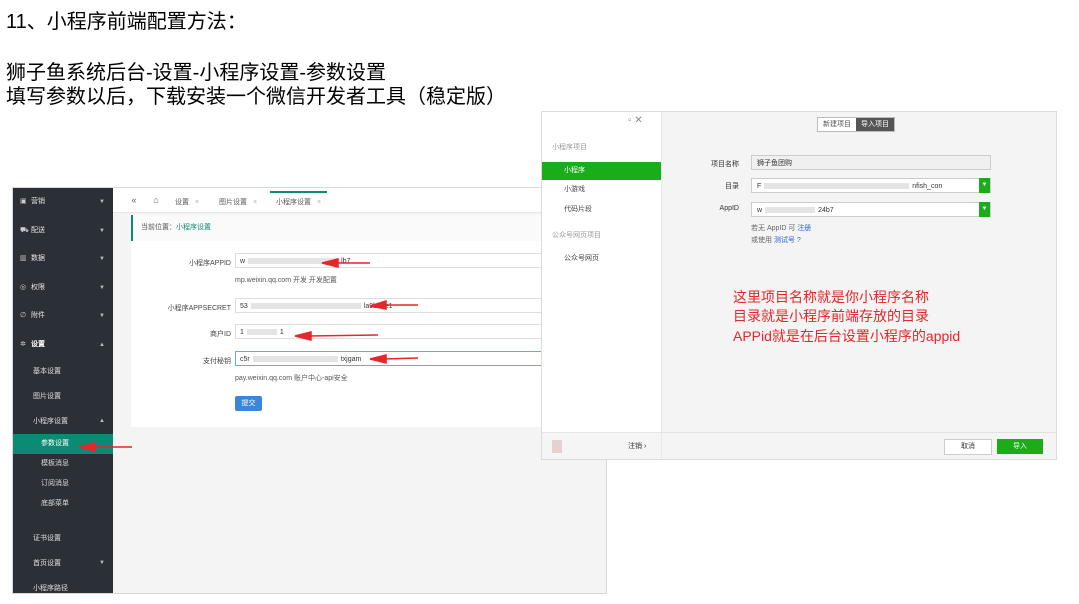 The height and width of the screenshot is (604, 1079). I want to click on sidebar-item-permission: ◎ 权限 ▼, so click(63, 288).